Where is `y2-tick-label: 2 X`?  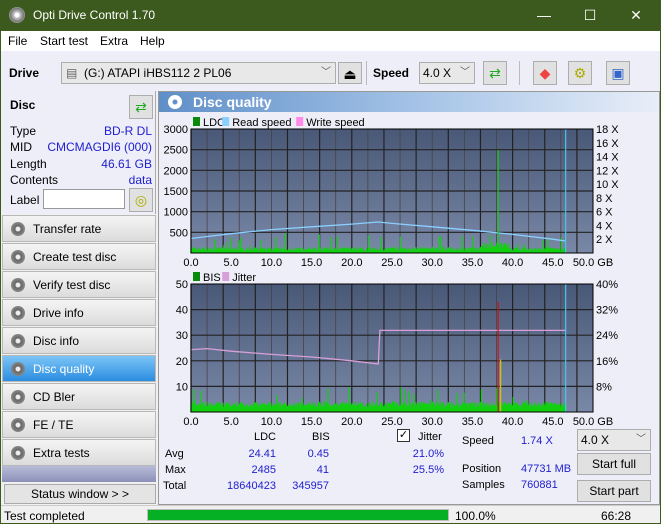
y2-tick-label: 2 X is located at coordinates (604, 240).